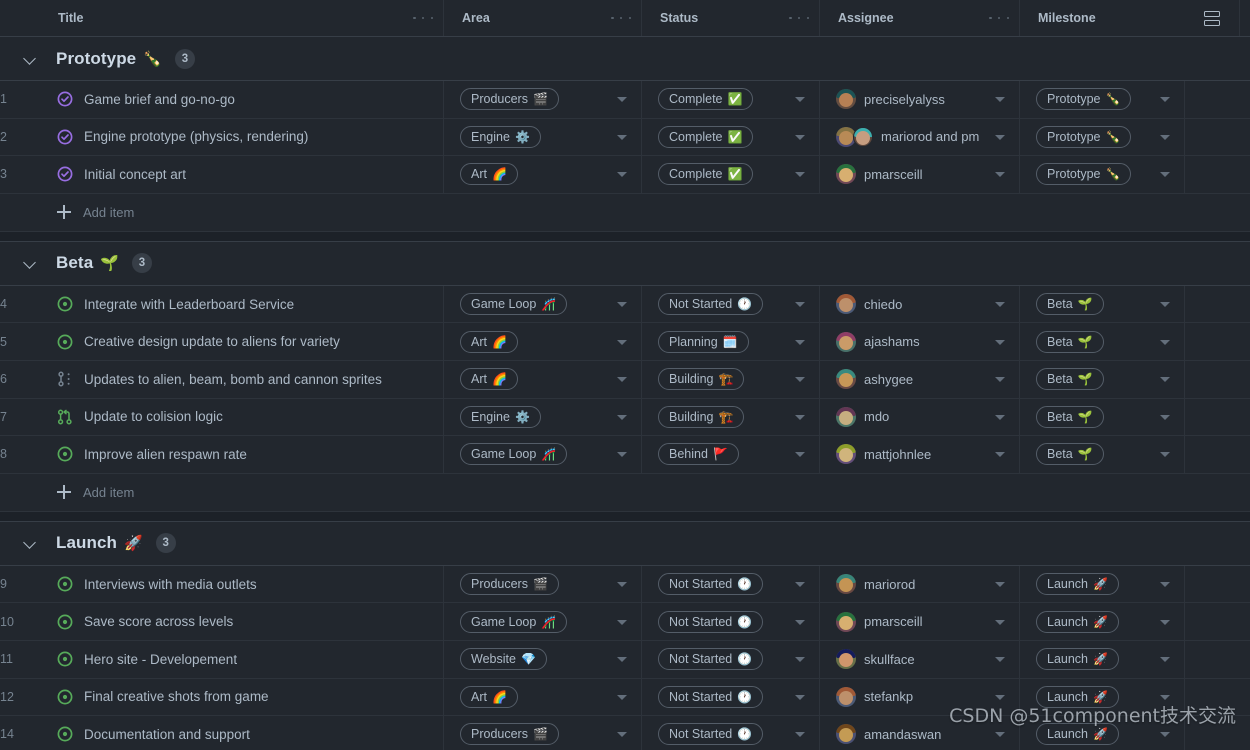 The image size is (1250, 750). What do you see at coordinates (503, 659) in the screenshot?
I see `area-pill: Website 💎` at bounding box center [503, 659].